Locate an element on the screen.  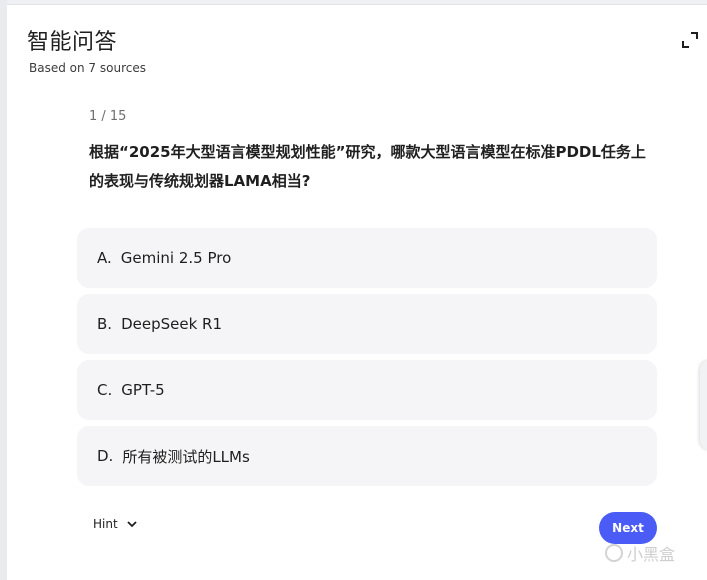
option-letter: D. is located at coordinates (105, 456).